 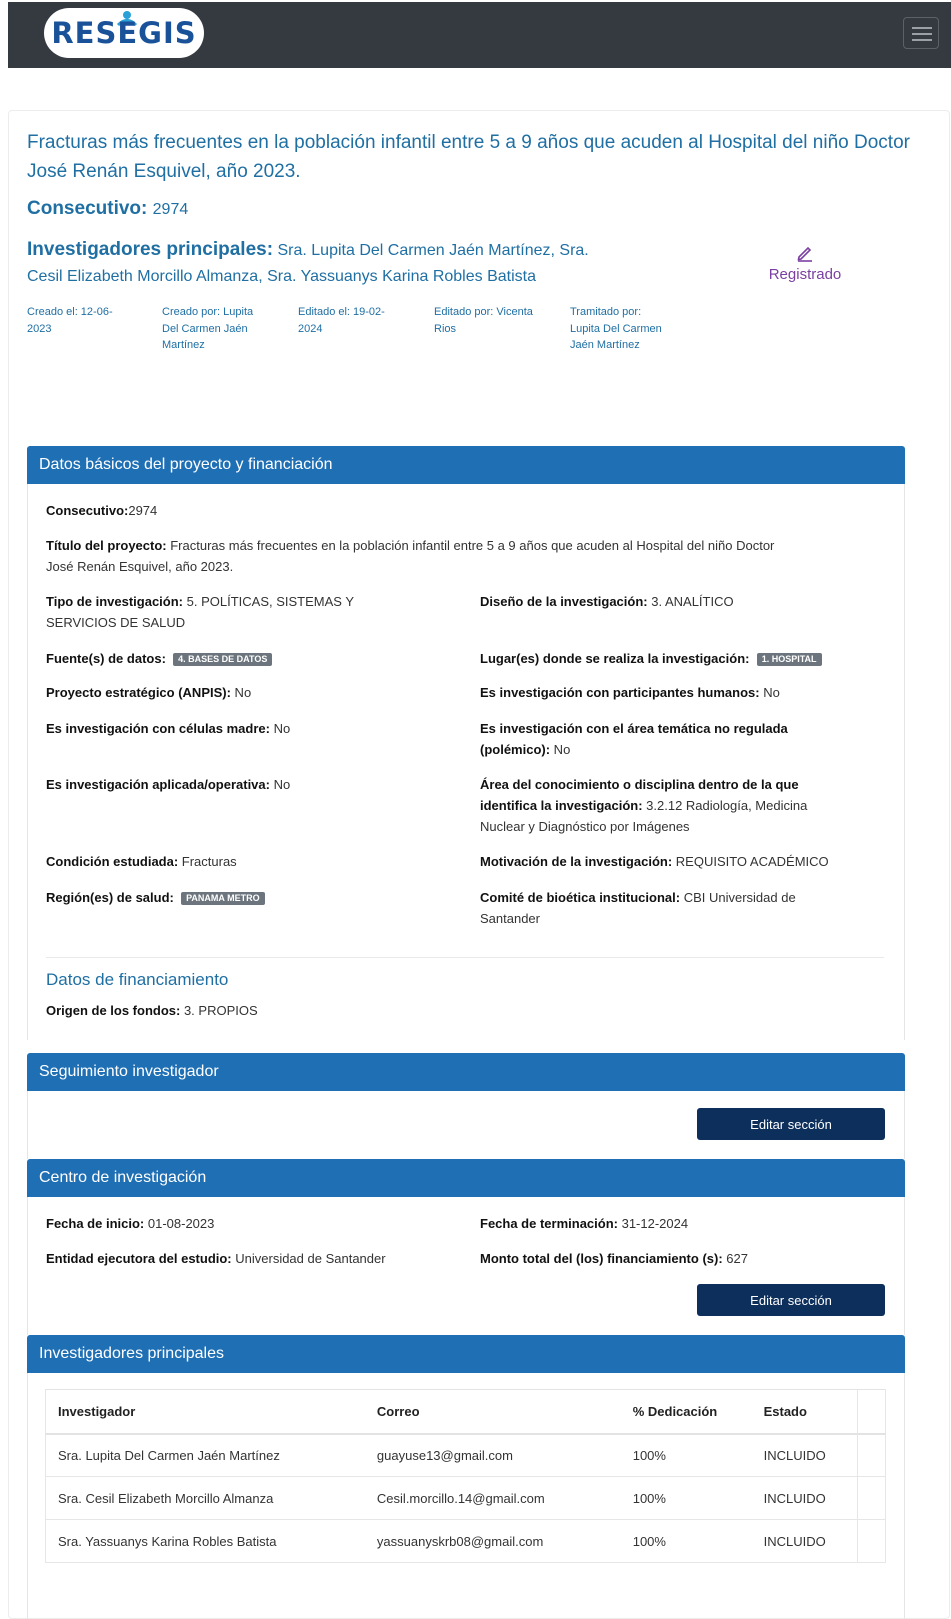 What do you see at coordinates (805, 274) in the screenshot?
I see `status-label: Registrado` at bounding box center [805, 274].